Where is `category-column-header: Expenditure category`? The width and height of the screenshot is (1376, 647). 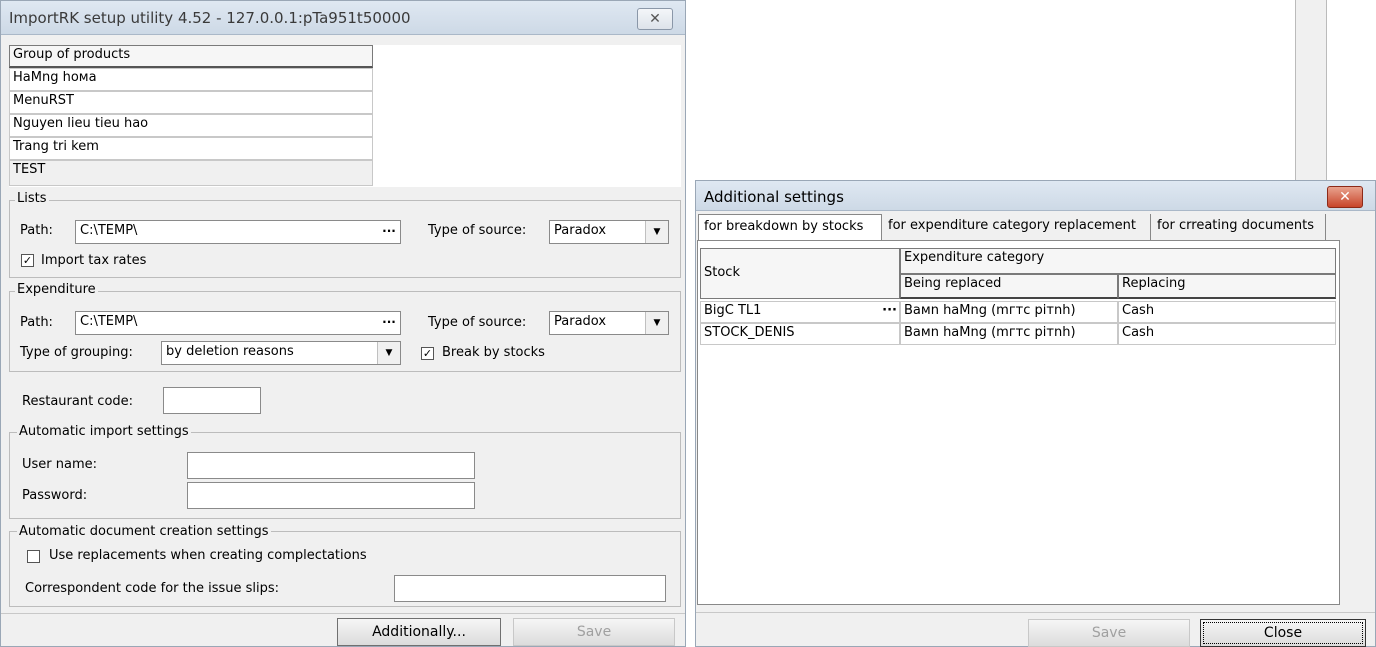 category-column-header: Expenditure category is located at coordinates (1118, 261).